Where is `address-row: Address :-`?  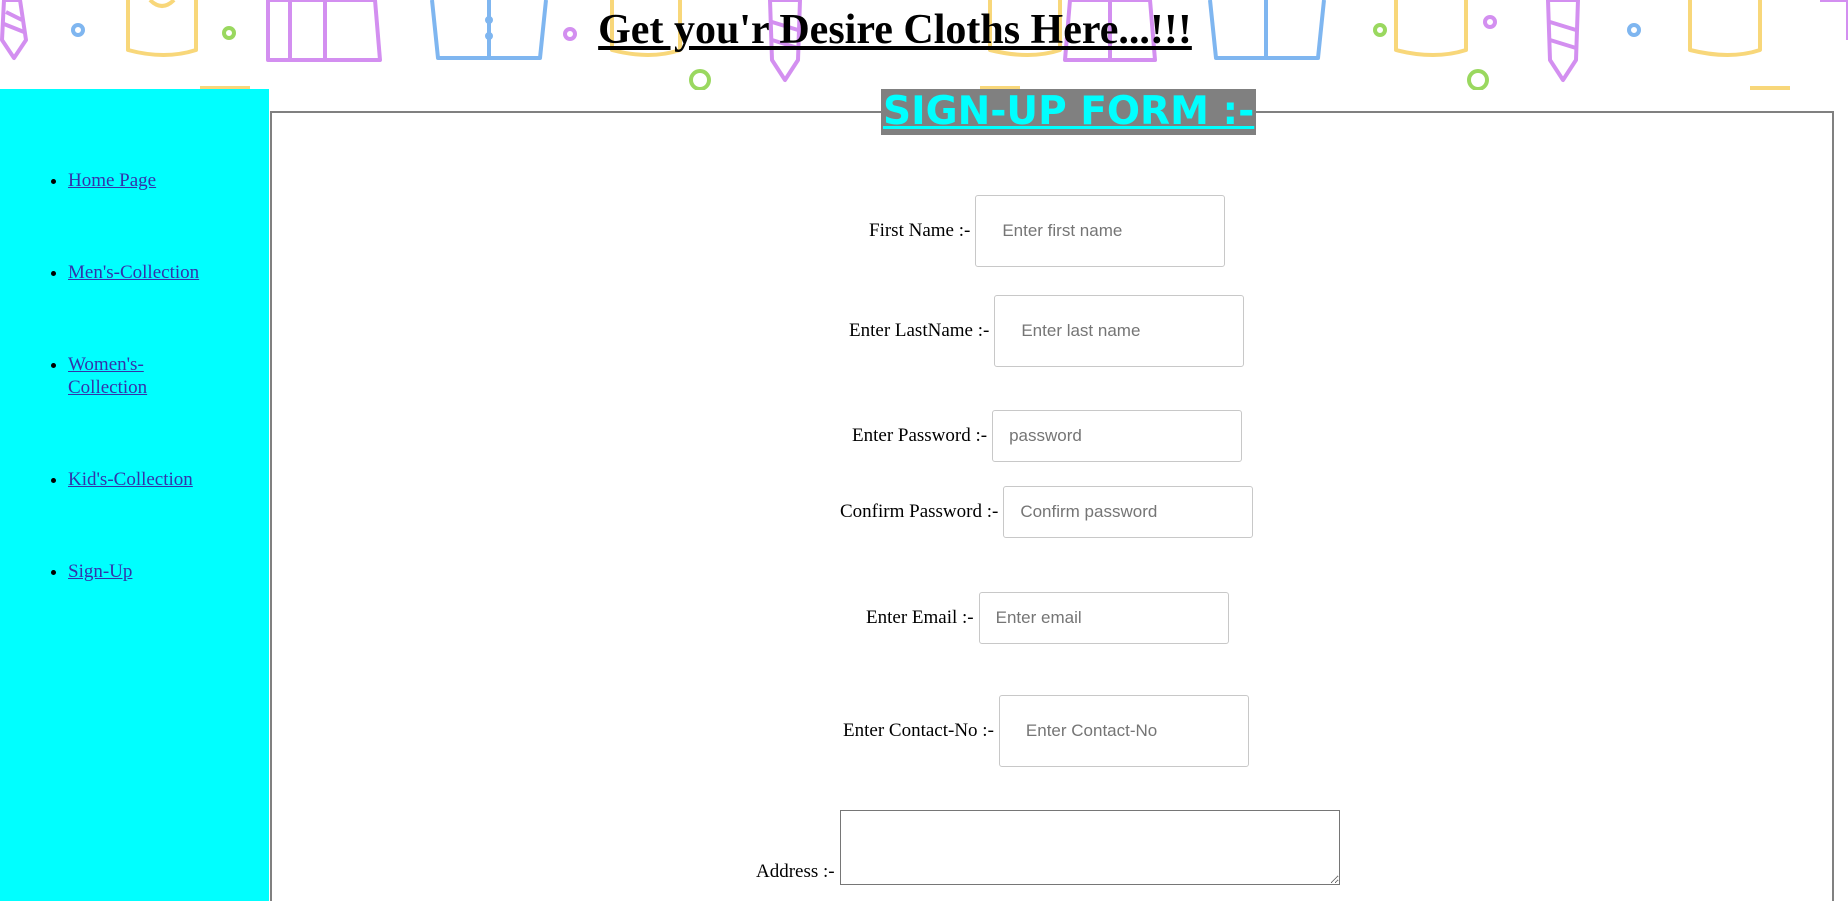 address-row: Address :- is located at coordinates (1048, 847).